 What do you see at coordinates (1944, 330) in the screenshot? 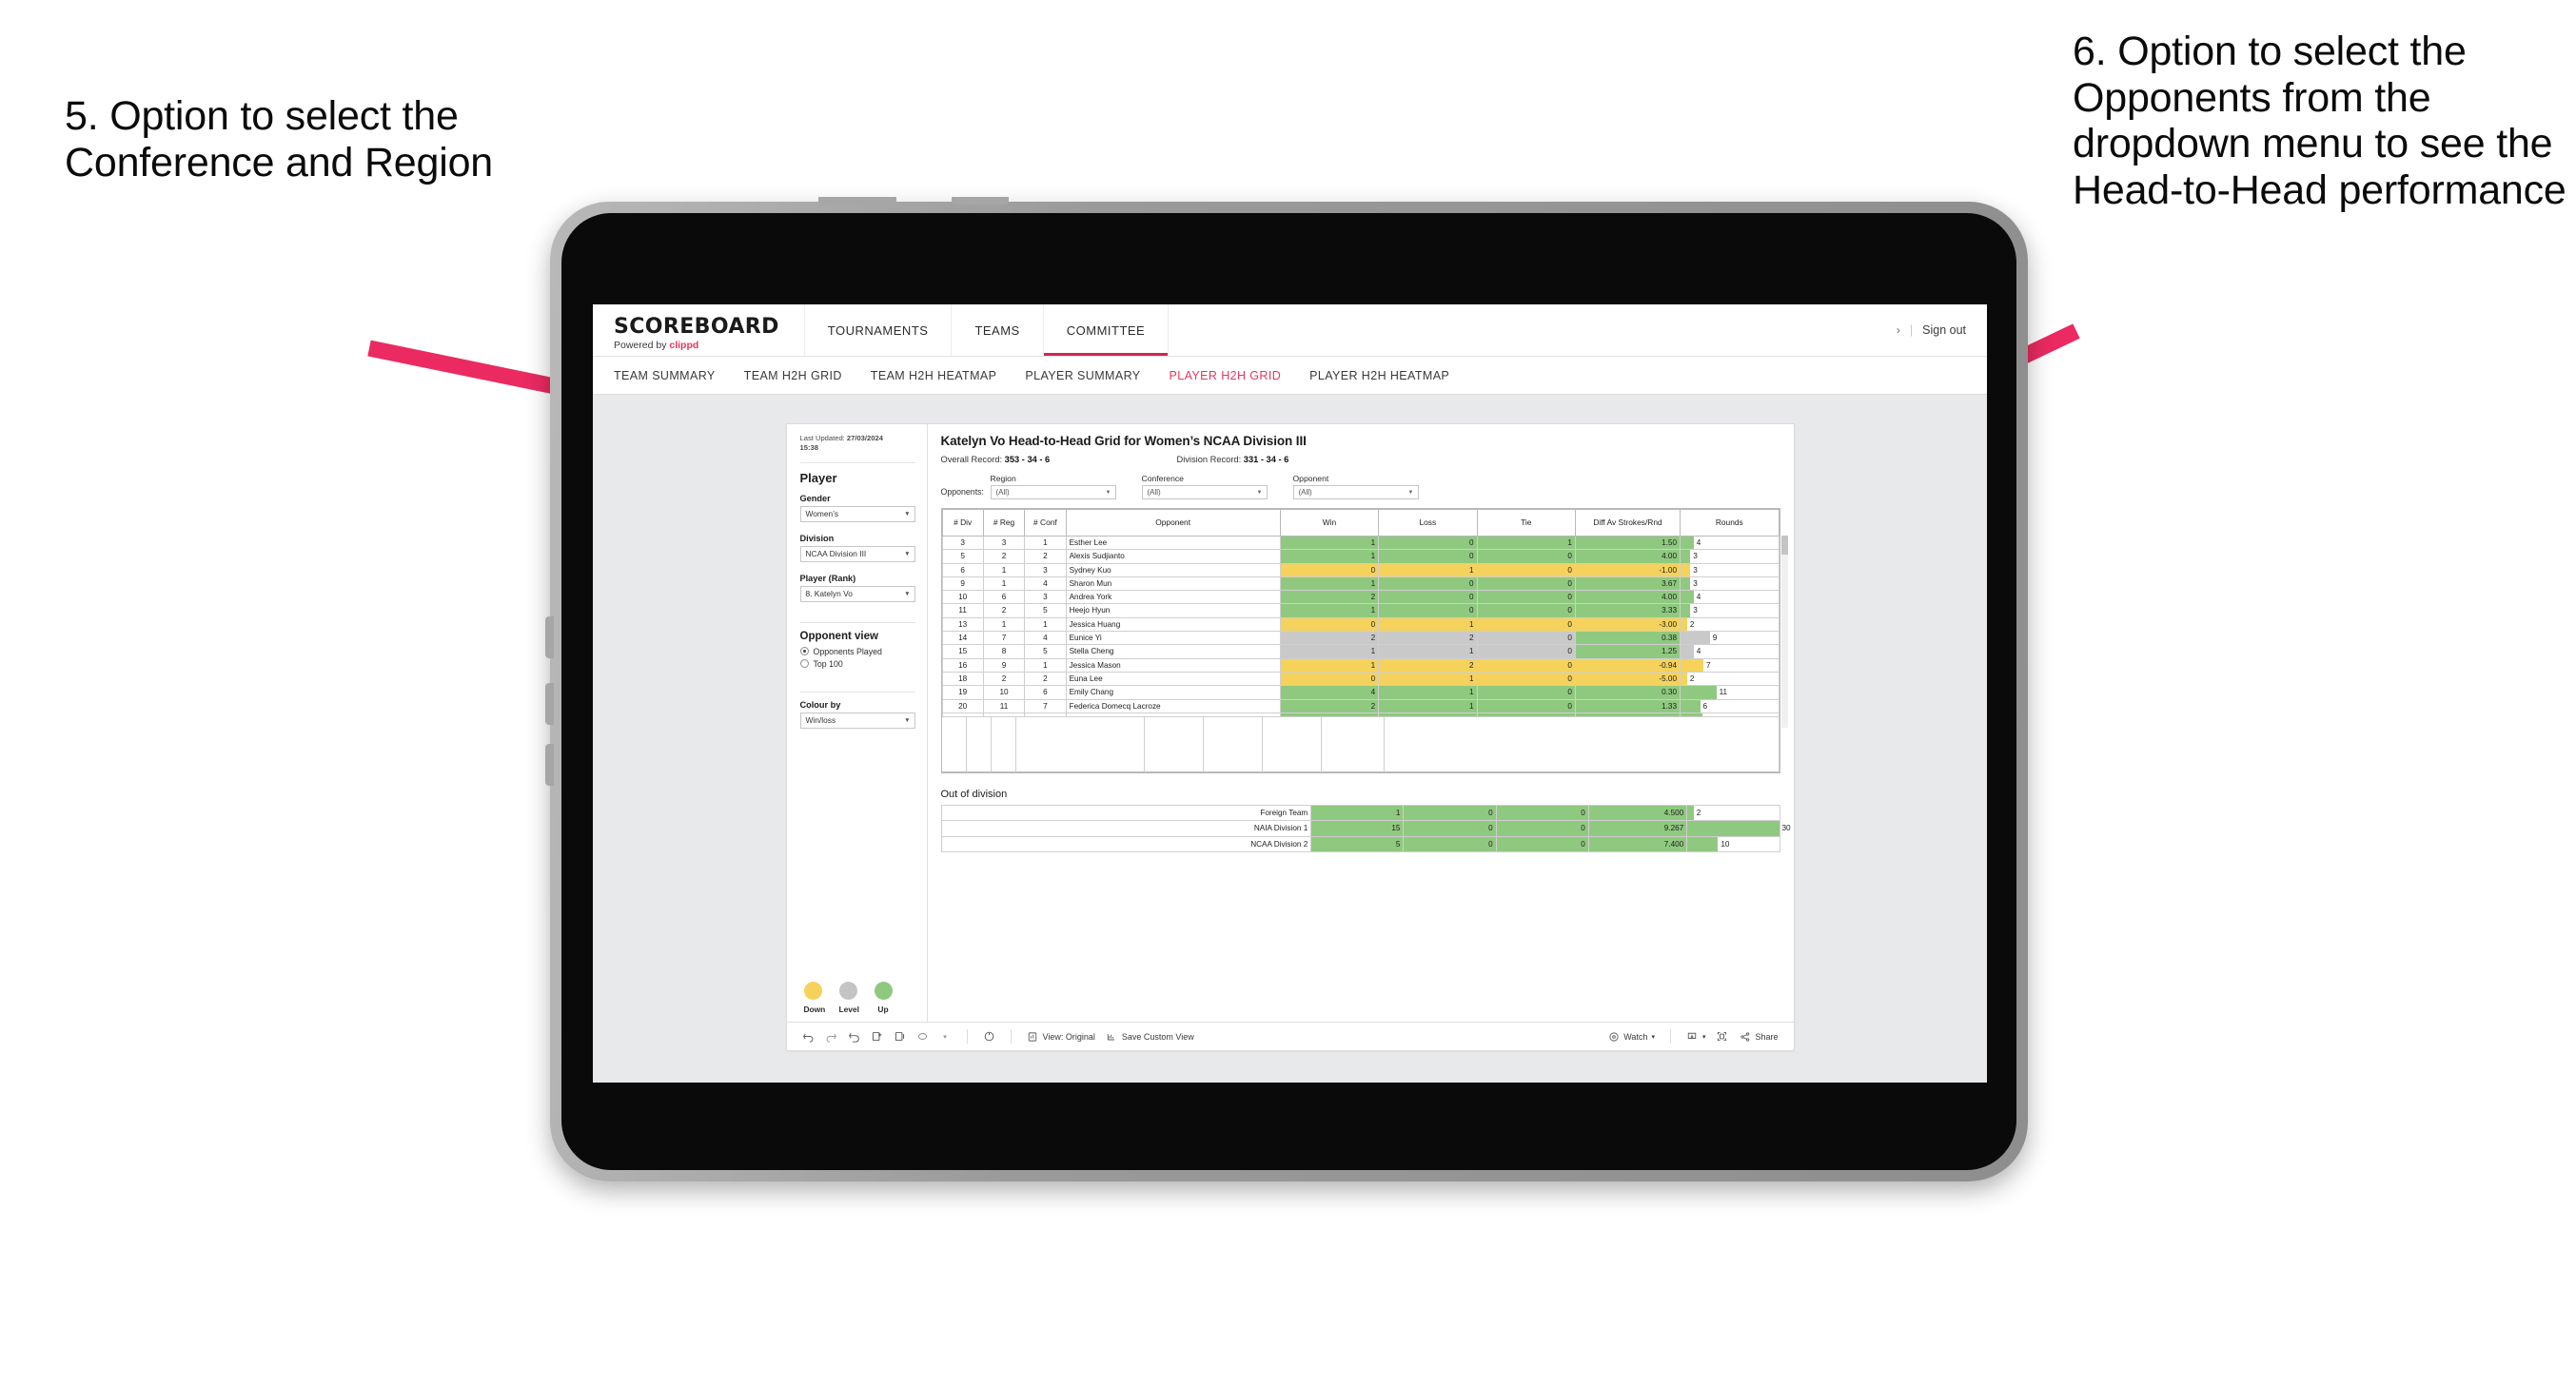
I see `sign-out-link: Sign out` at bounding box center [1944, 330].